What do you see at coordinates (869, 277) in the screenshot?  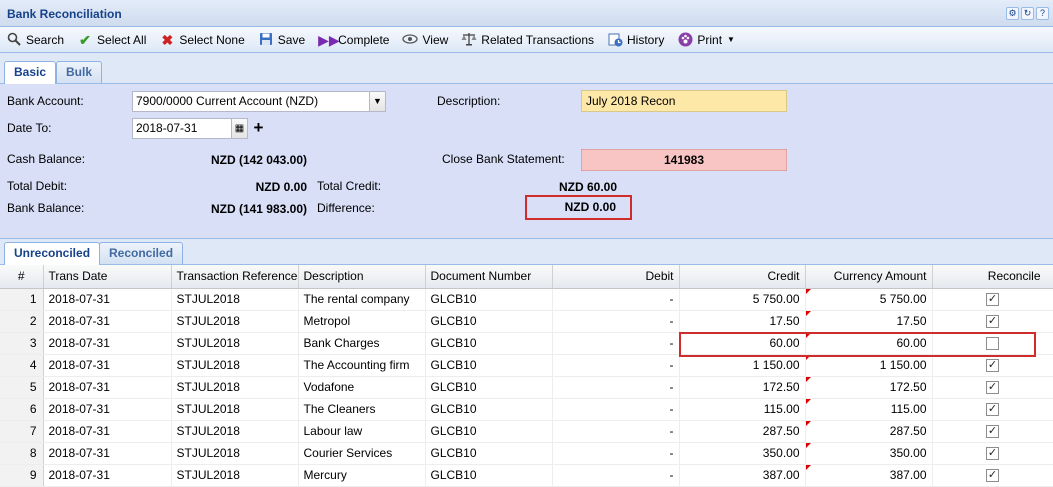 I see `col-header-currency-amount: Currency Amount` at bounding box center [869, 277].